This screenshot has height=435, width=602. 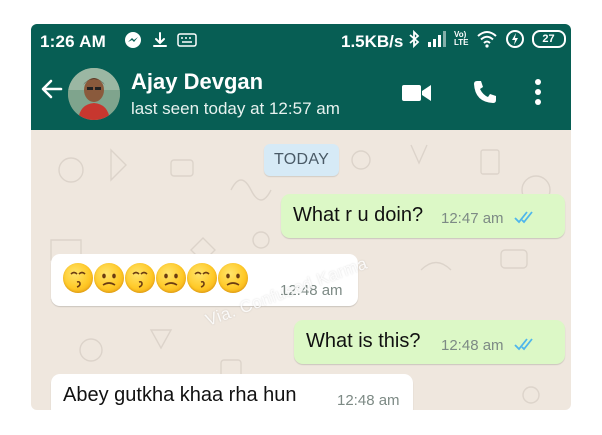 I want to click on chat-header: Ajay Devgan last seen today at 12:57 am, so click(x=301, y=94).